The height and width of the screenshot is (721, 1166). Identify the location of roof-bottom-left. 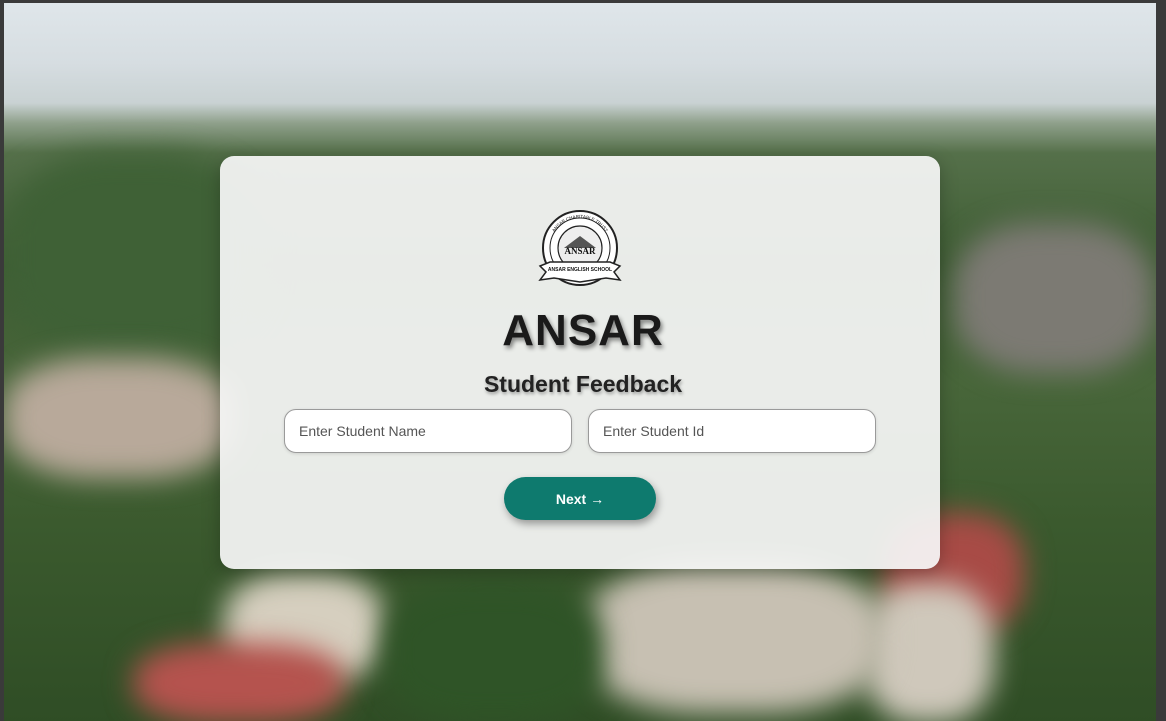
(239, 682).